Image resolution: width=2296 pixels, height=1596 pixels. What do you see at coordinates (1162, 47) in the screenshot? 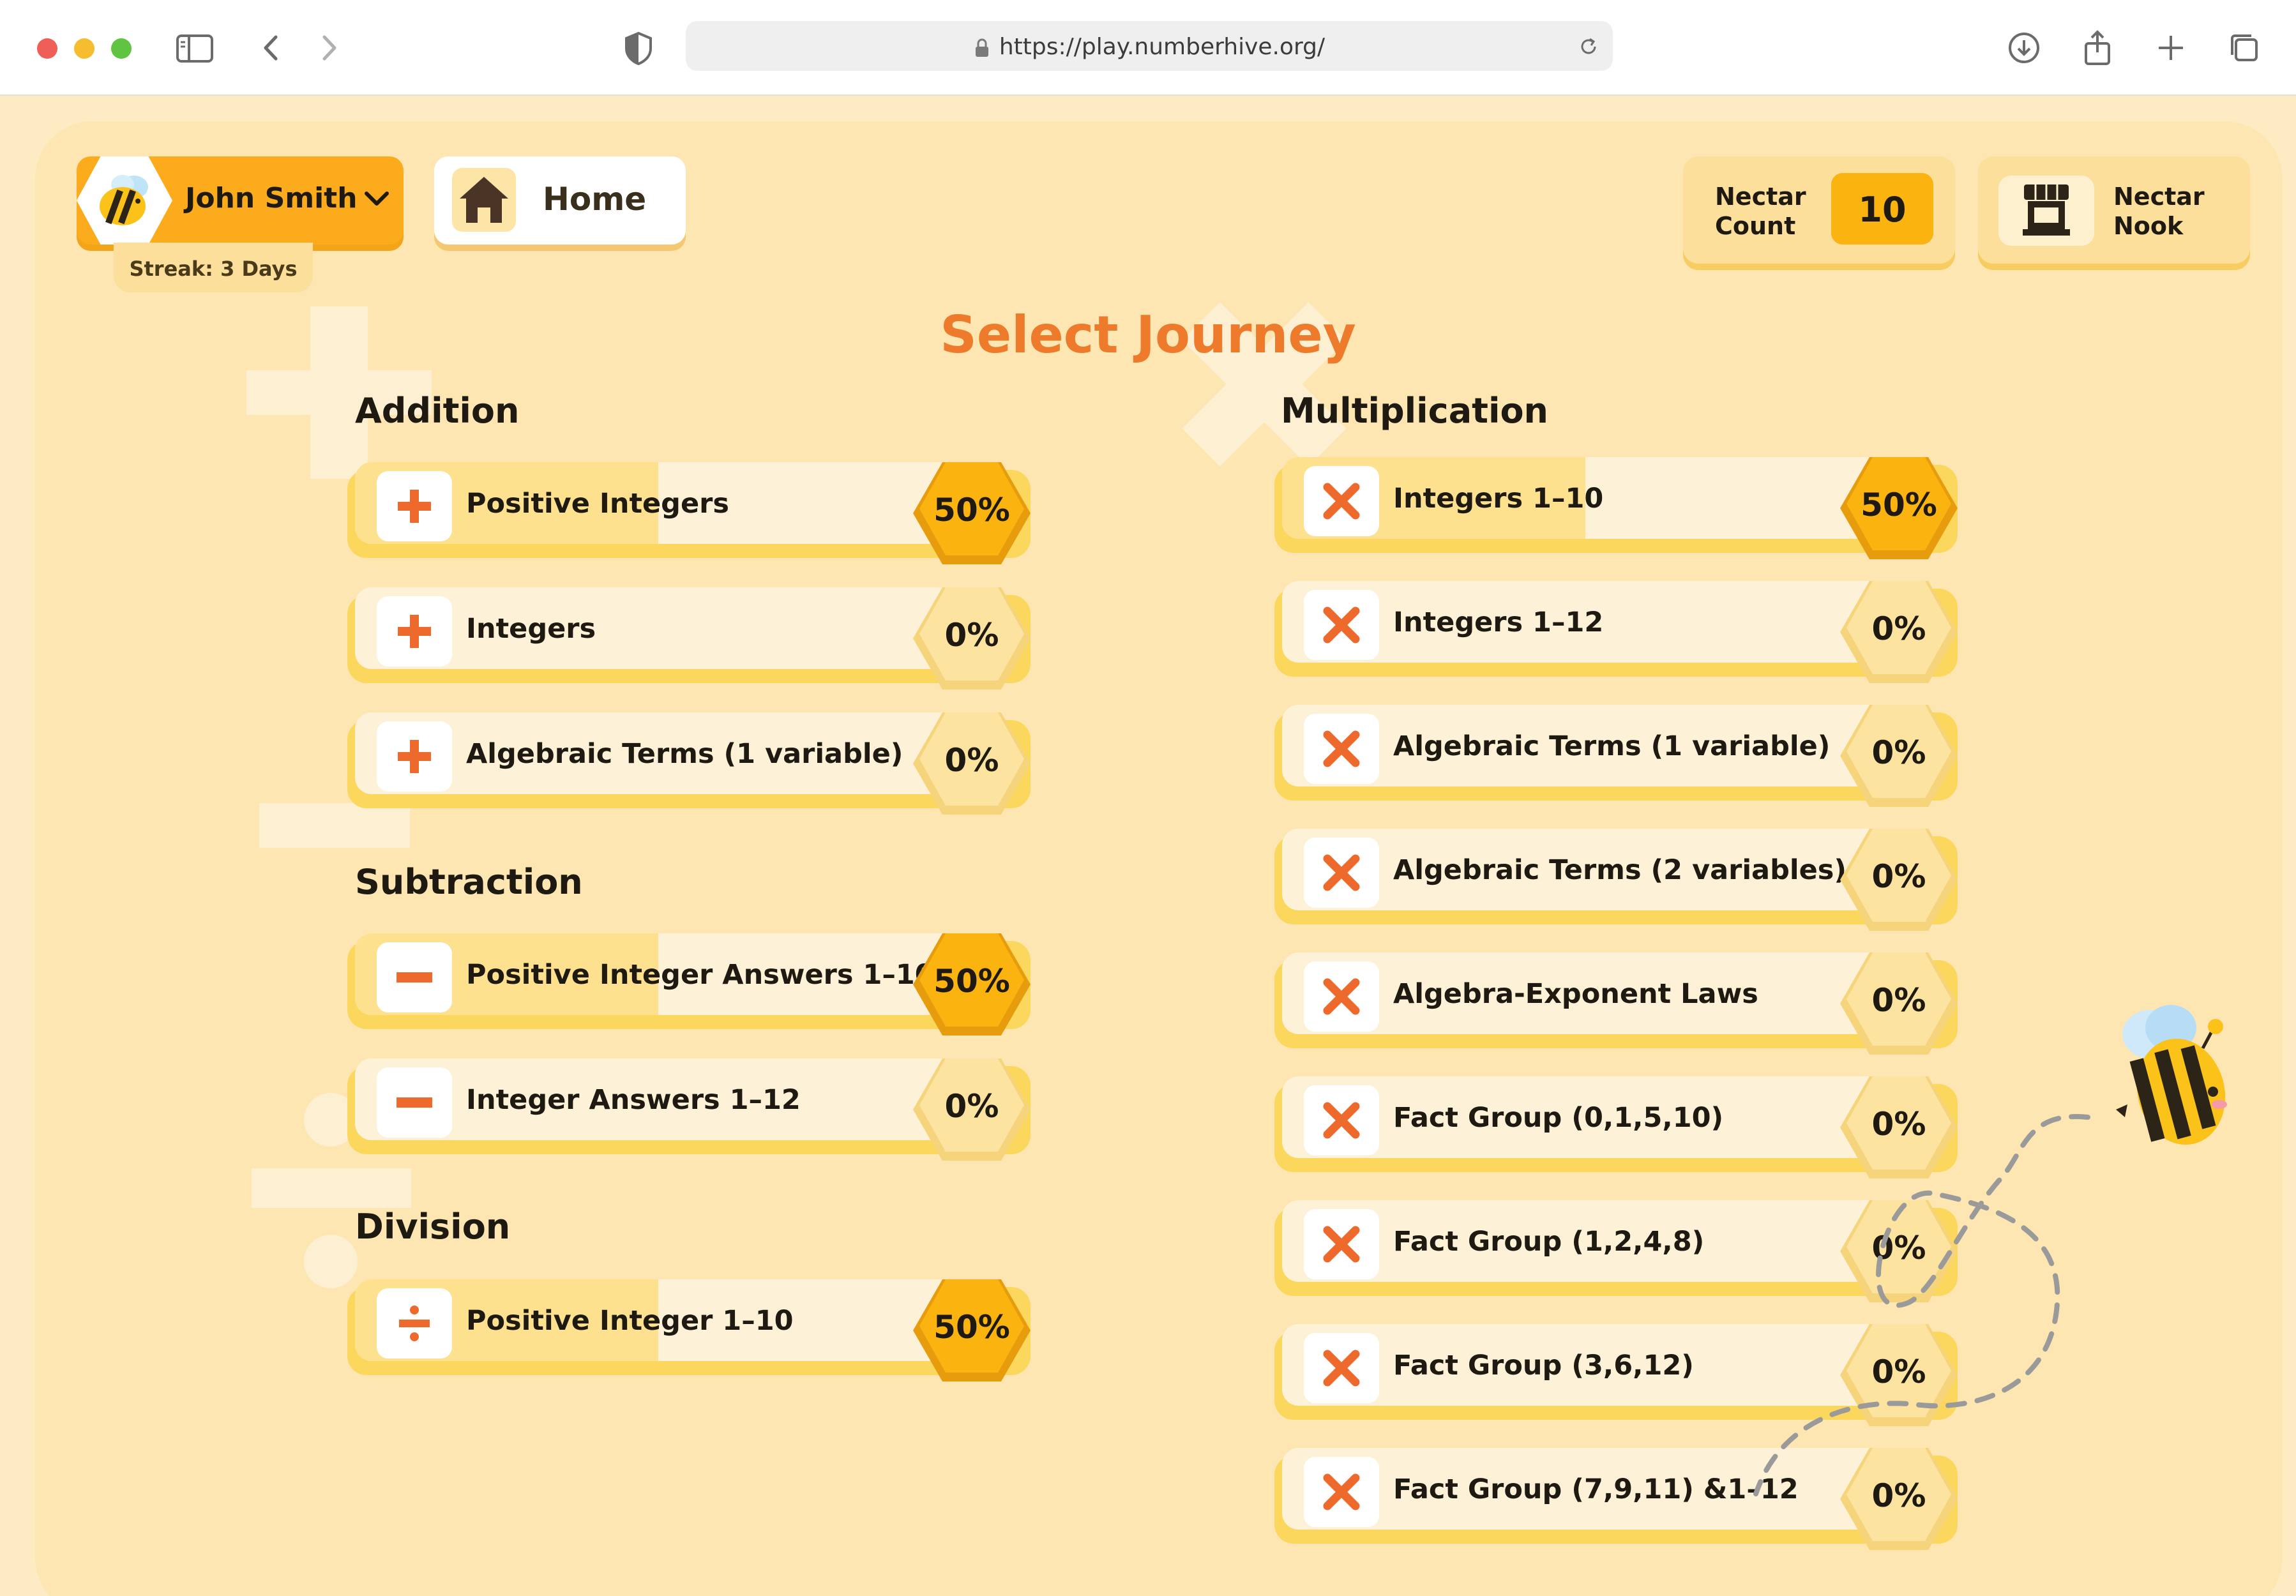
I see `url-text: https://play.numberhive.org/` at bounding box center [1162, 47].